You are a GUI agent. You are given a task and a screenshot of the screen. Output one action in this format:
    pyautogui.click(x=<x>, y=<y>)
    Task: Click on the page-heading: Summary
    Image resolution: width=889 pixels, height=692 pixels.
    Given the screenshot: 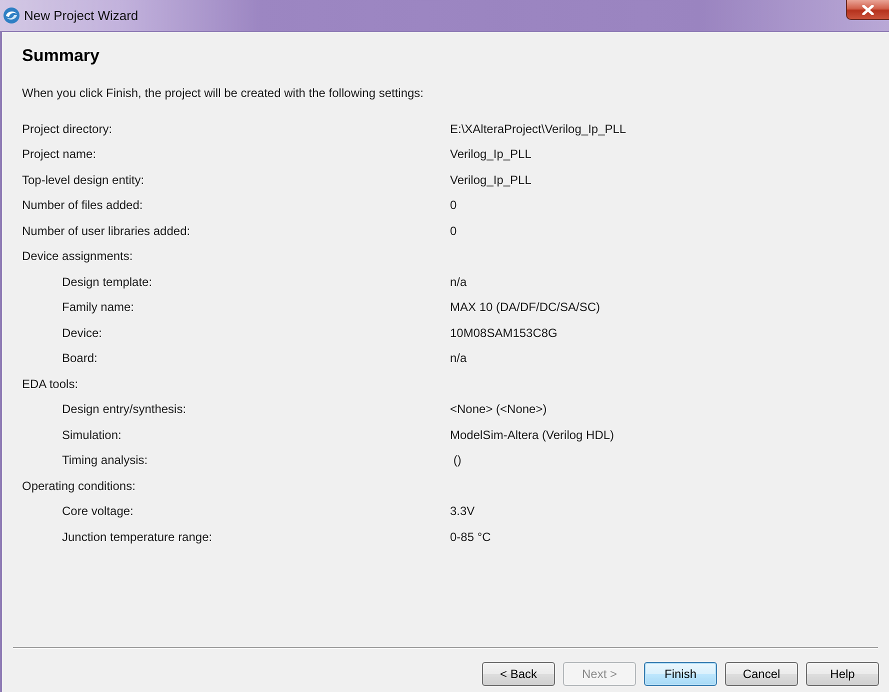 What is the action you would take?
    pyautogui.click(x=61, y=56)
    